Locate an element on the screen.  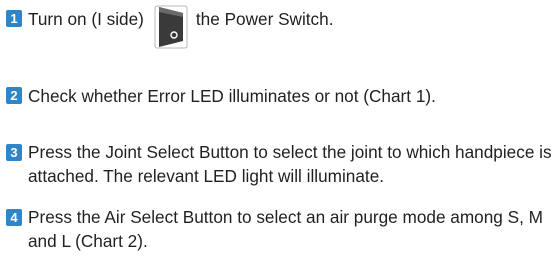
step-1-text-before: Turn on (I side) is located at coordinates (86, 19).